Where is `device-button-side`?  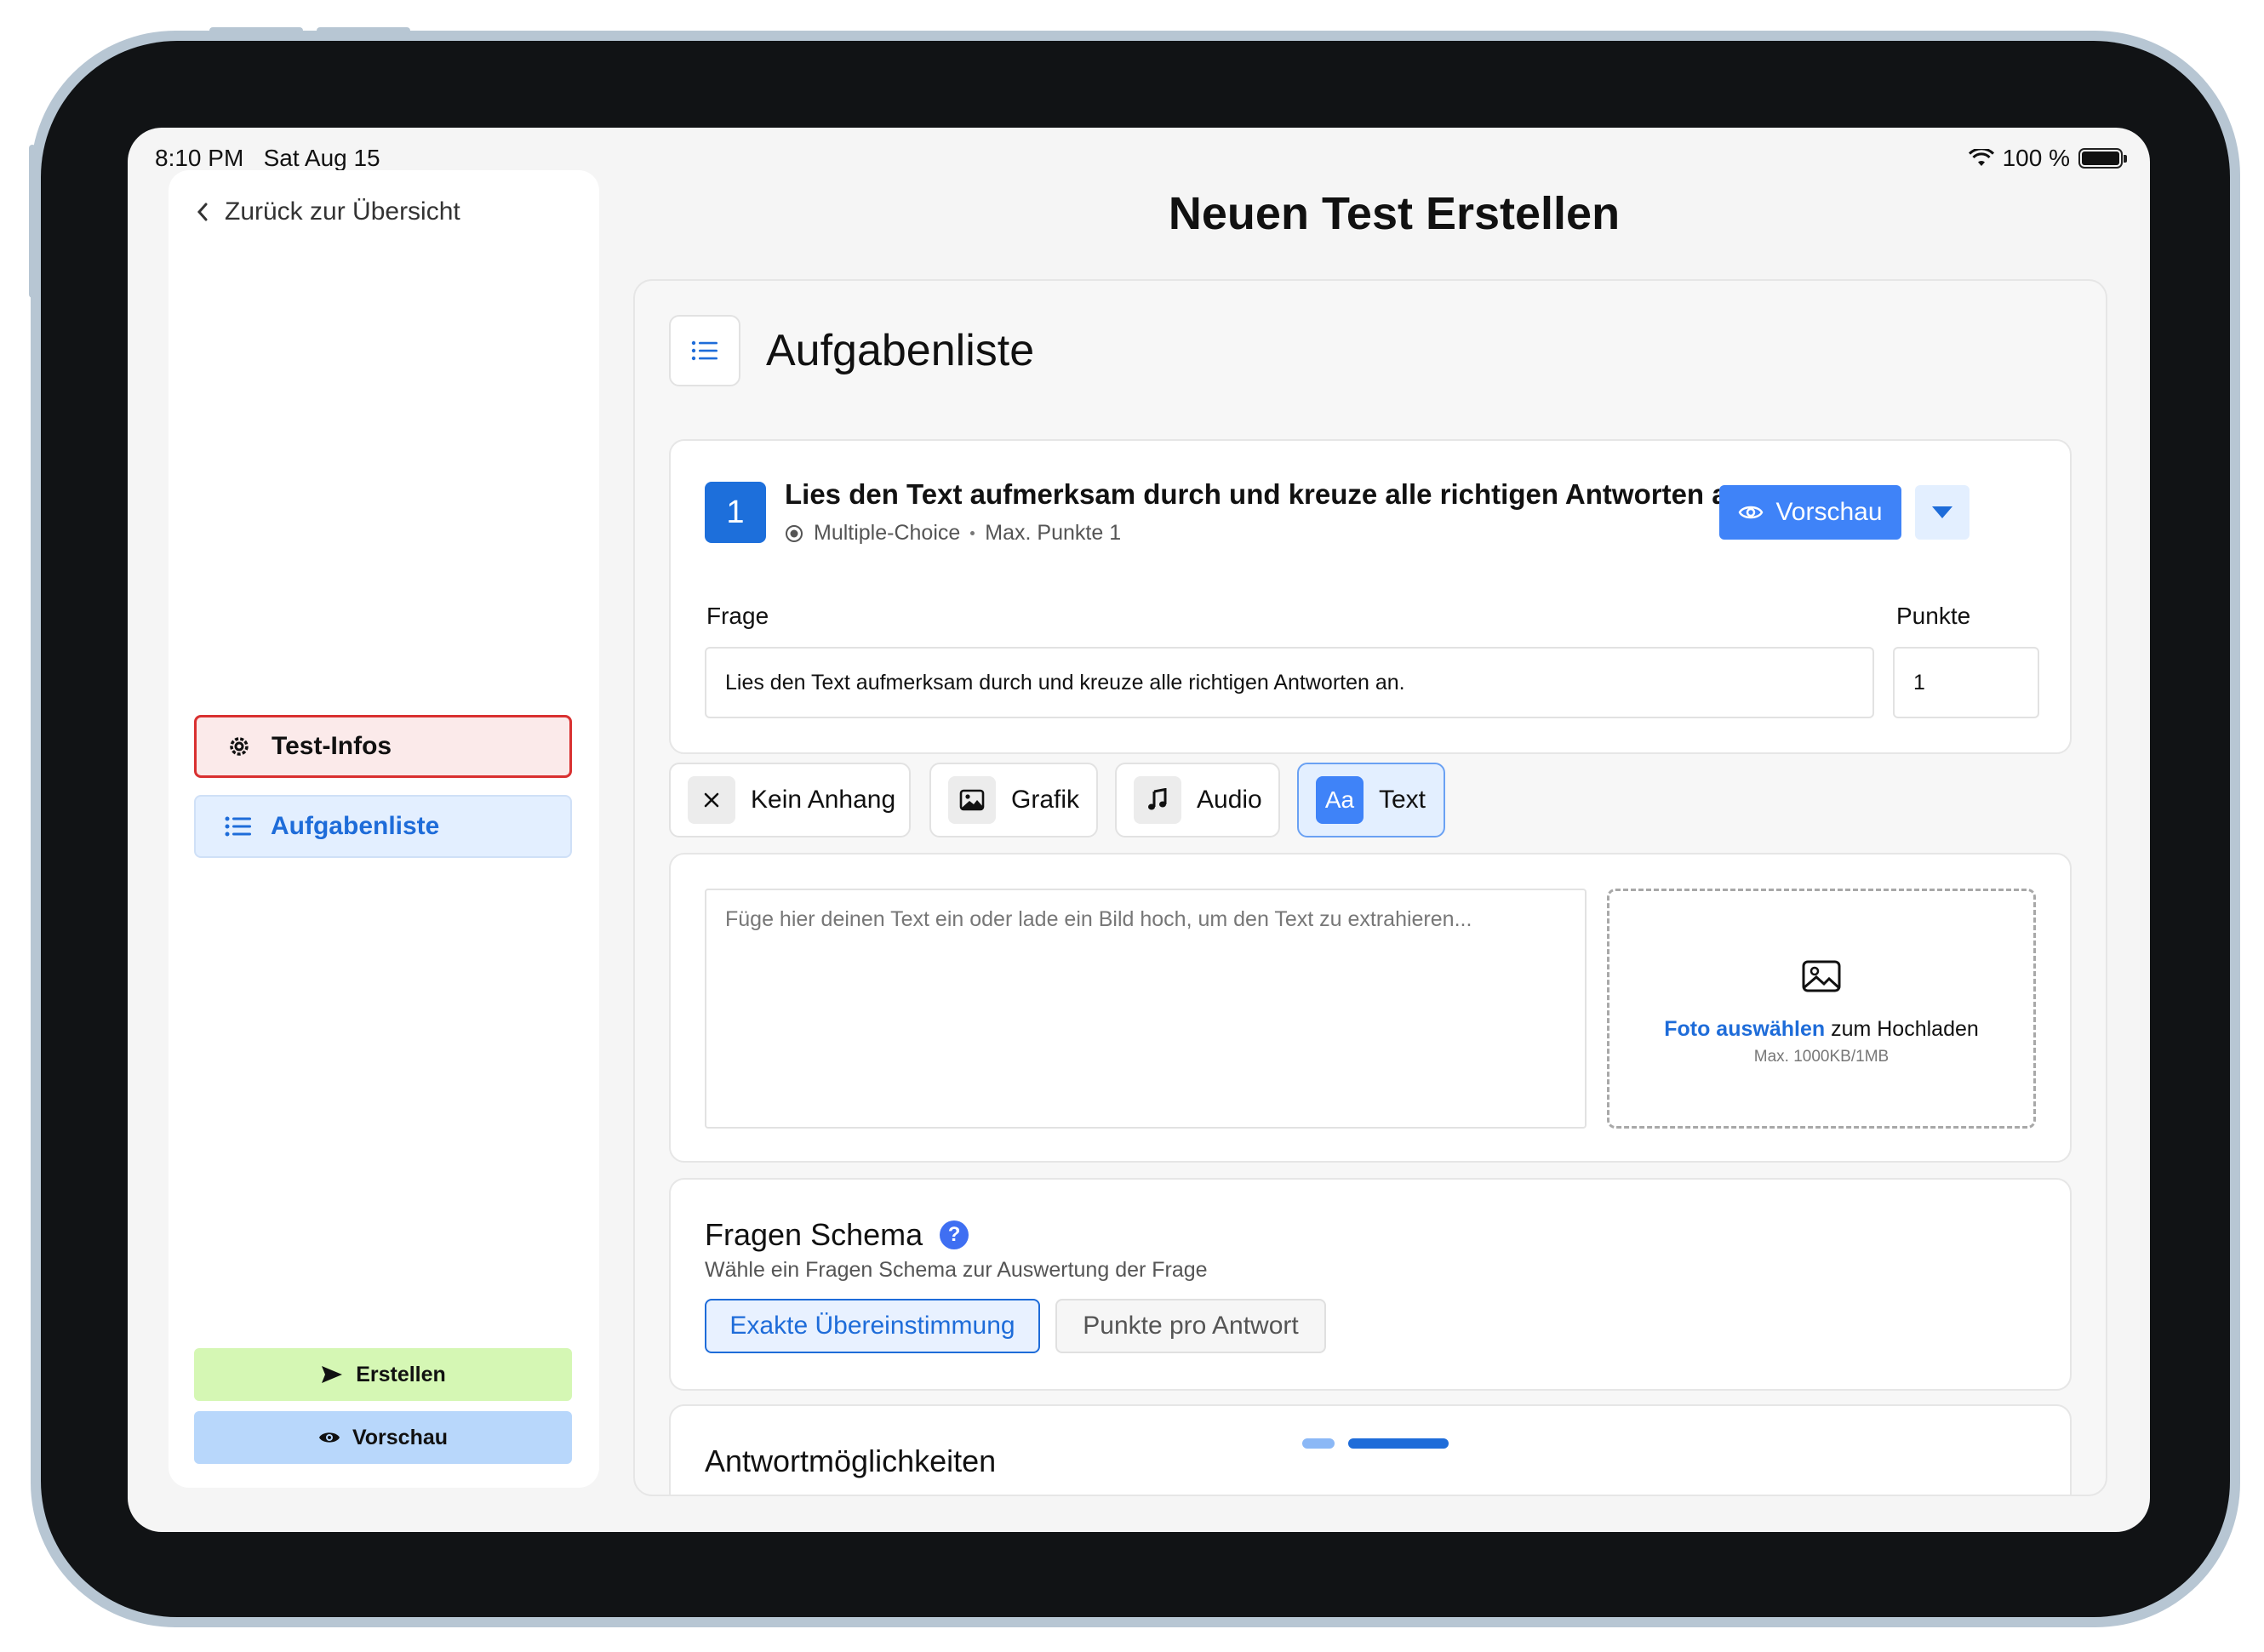 device-button-side is located at coordinates (32, 221).